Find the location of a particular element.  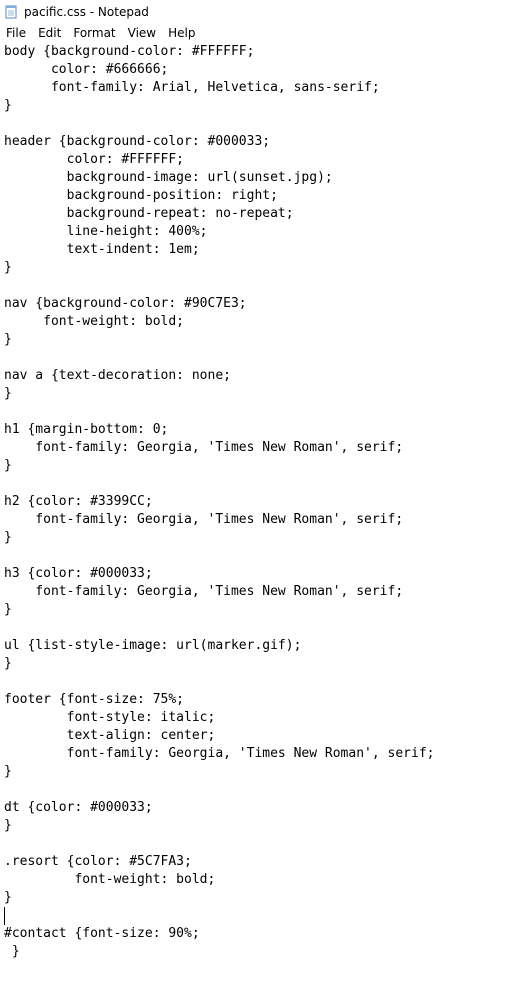

menu-format: Format is located at coordinates (94, 33).